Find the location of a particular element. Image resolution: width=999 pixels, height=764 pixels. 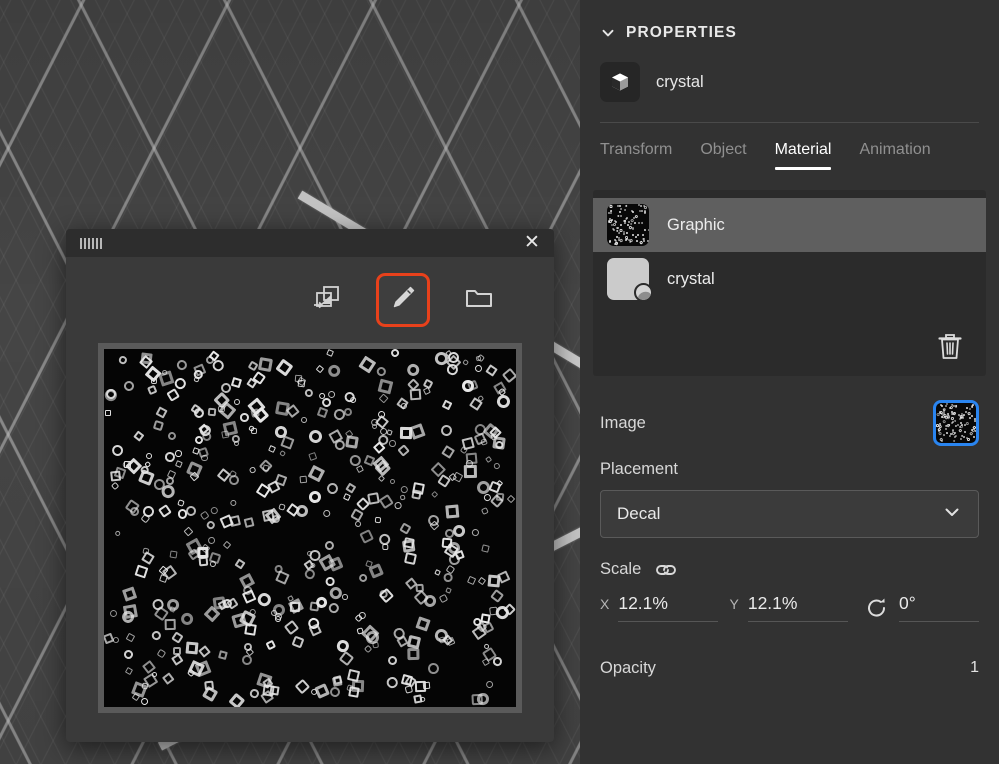

opacity-row: Opacity 1 is located at coordinates (789, 668).